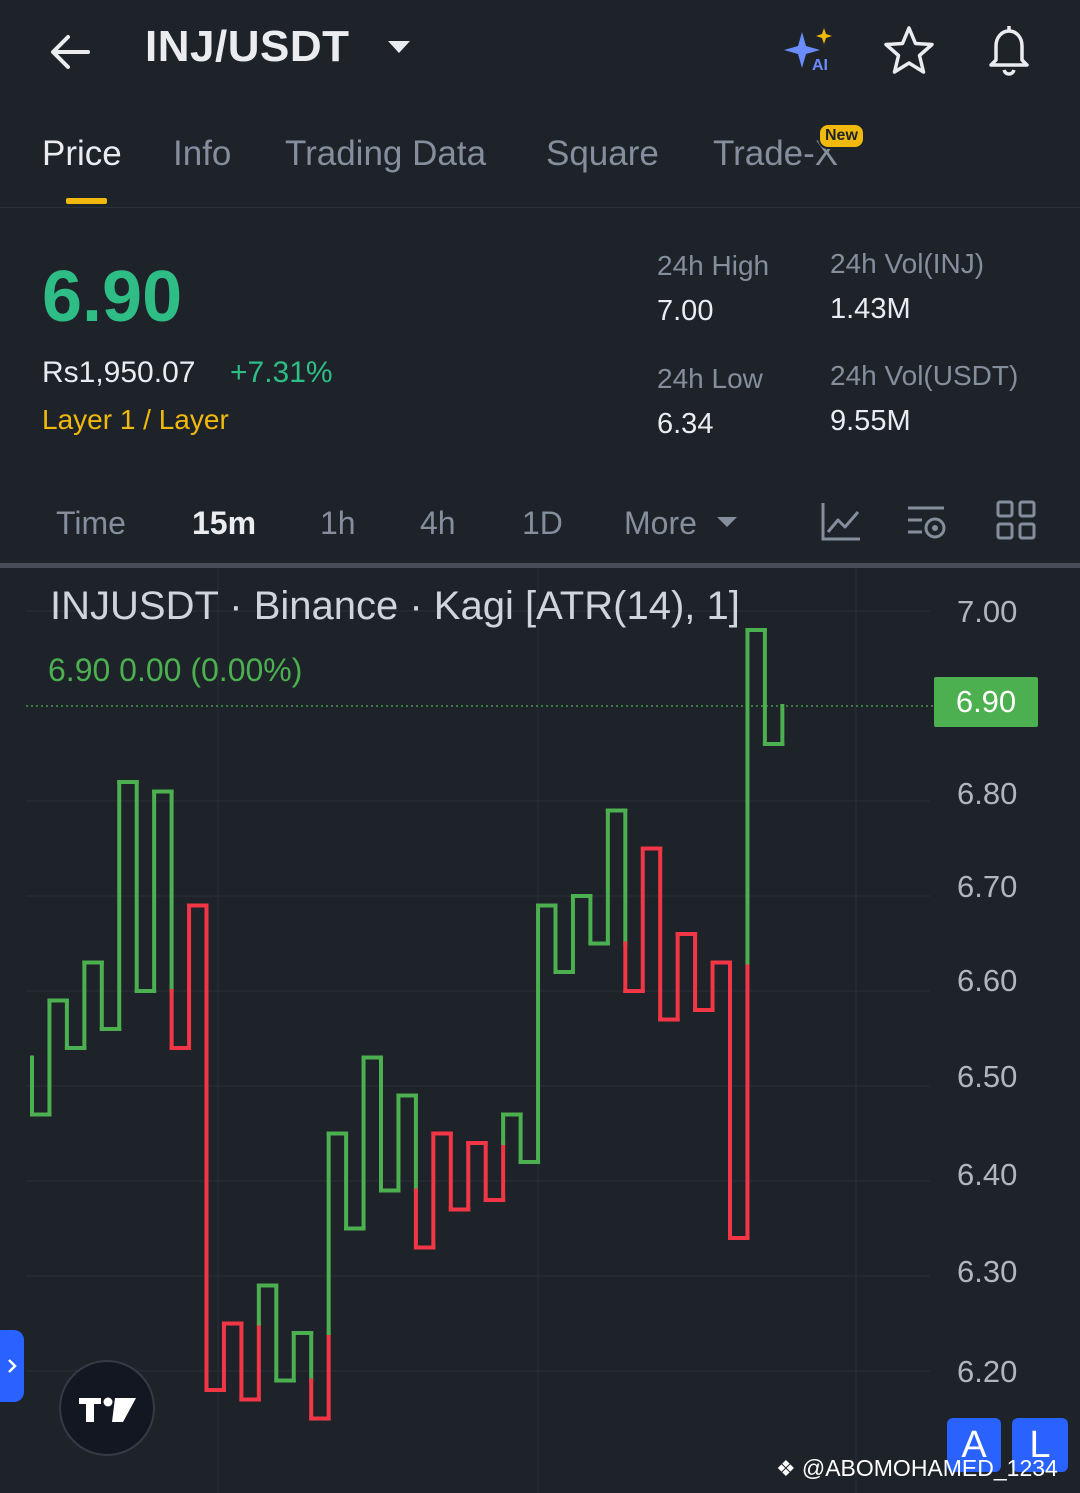 Image resolution: width=1080 pixels, height=1493 pixels. I want to click on timeframe-15m: 15m, so click(224, 523).